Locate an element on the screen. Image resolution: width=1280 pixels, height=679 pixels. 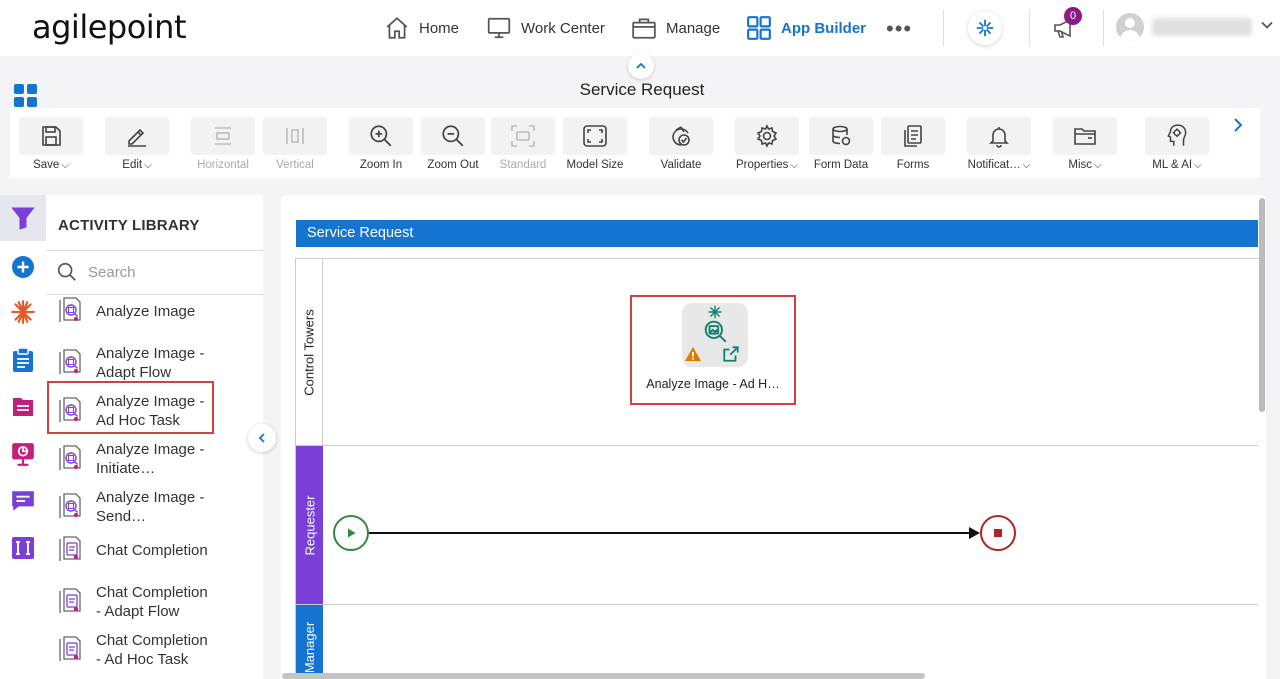
save-icon is located at coordinates (51, 136).